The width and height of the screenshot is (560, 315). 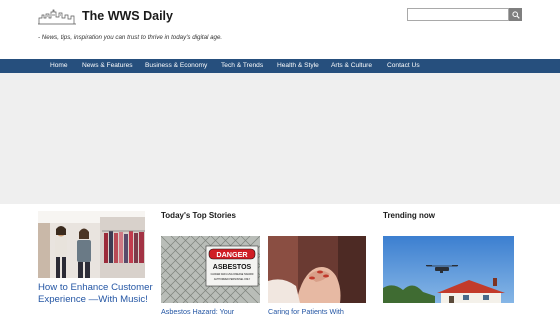 What do you see at coordinates (59, 66) in the screenshot?
I see `nav-item-home: Home` at bounding box center [59, 66].